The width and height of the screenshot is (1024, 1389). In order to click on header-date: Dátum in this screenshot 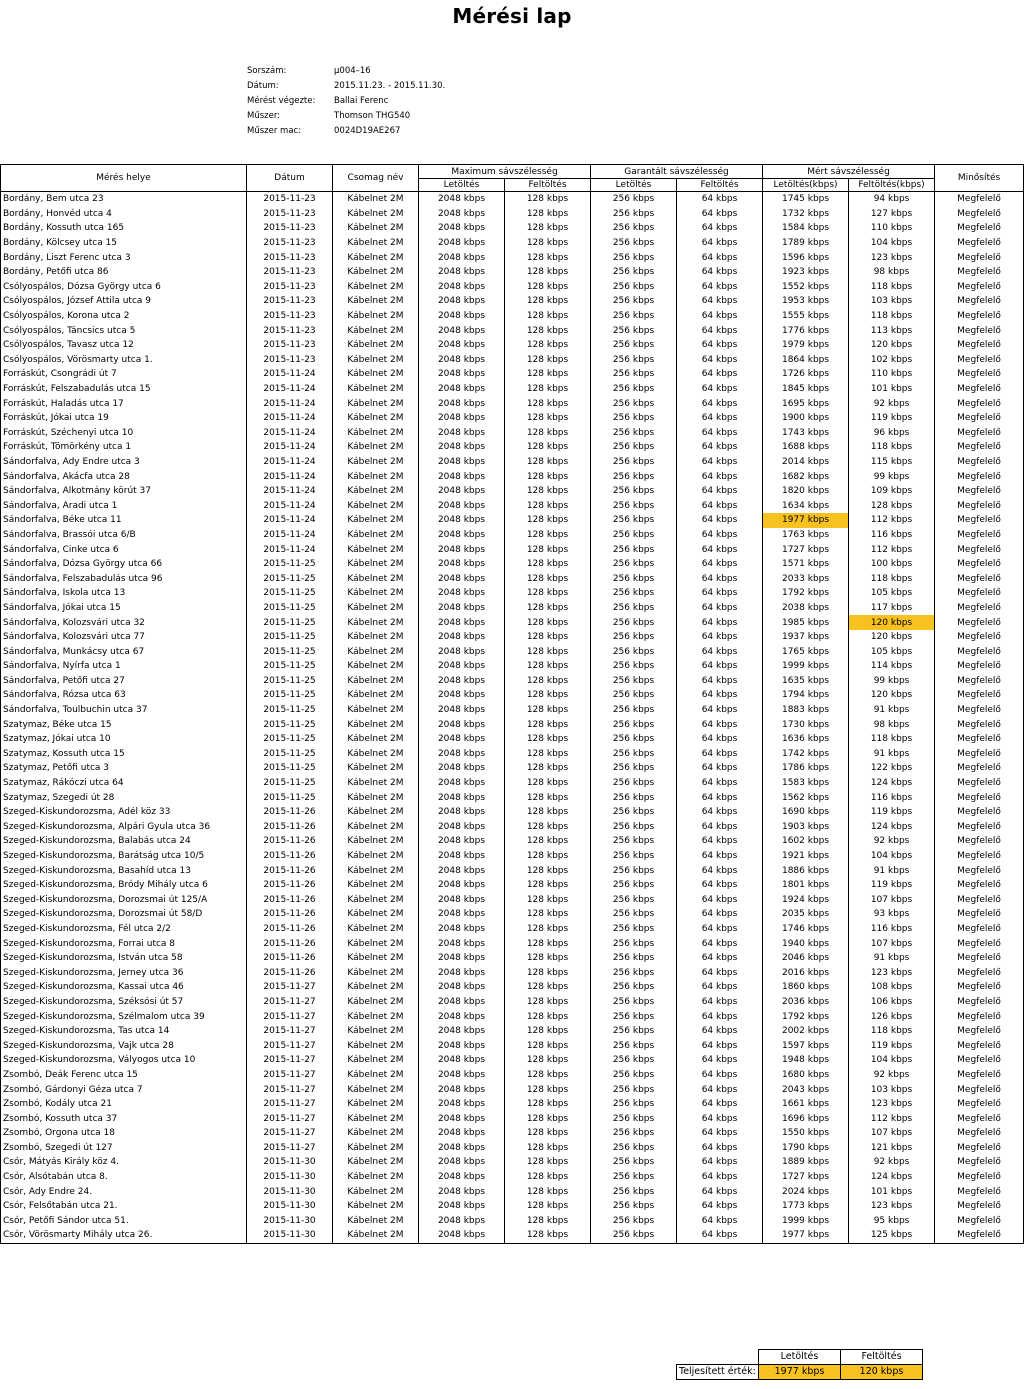, I will do `click(289, 178)`.